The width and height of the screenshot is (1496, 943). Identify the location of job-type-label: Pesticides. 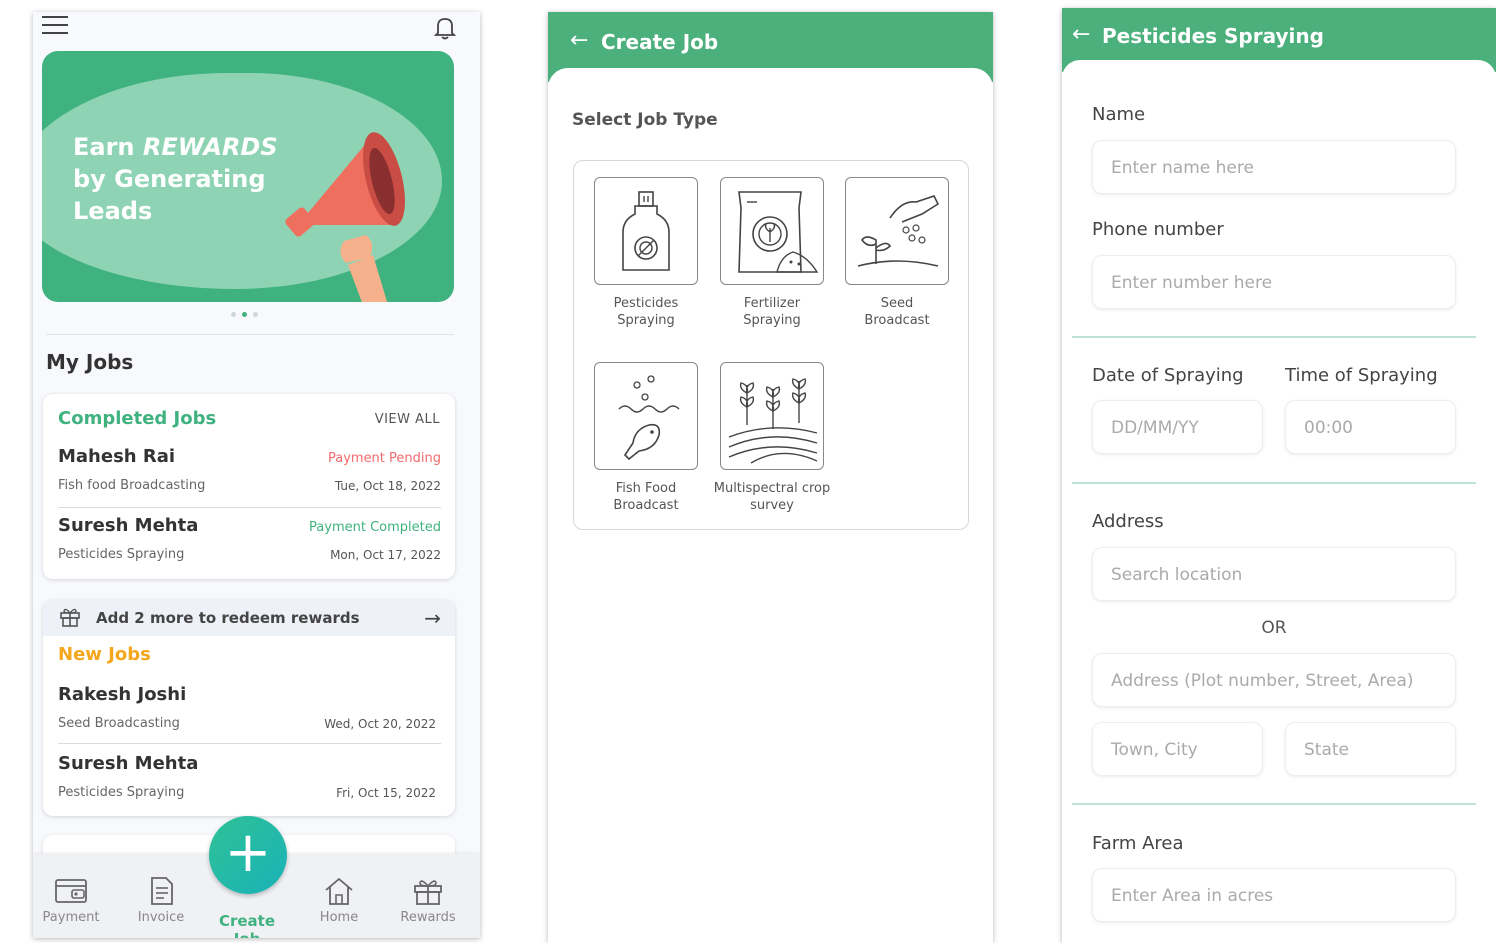
(646, 303).